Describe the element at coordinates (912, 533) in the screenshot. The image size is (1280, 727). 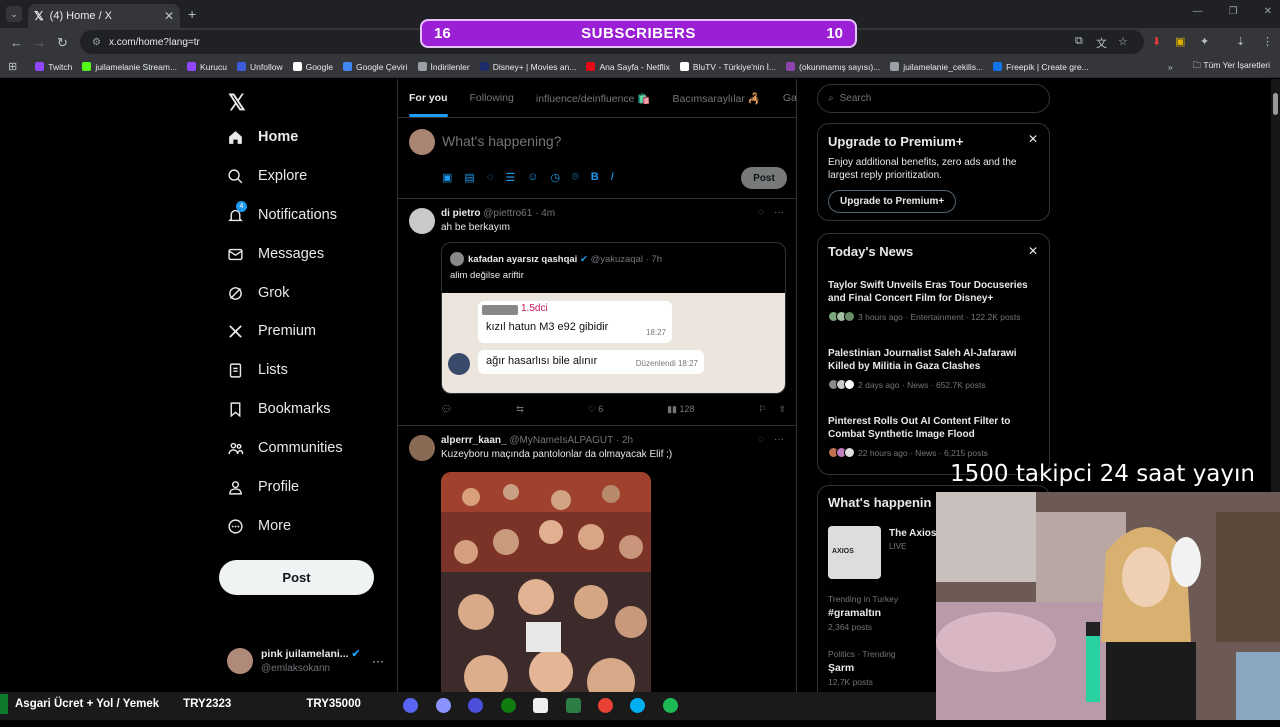
I see `live-title: The Axios` at that location.